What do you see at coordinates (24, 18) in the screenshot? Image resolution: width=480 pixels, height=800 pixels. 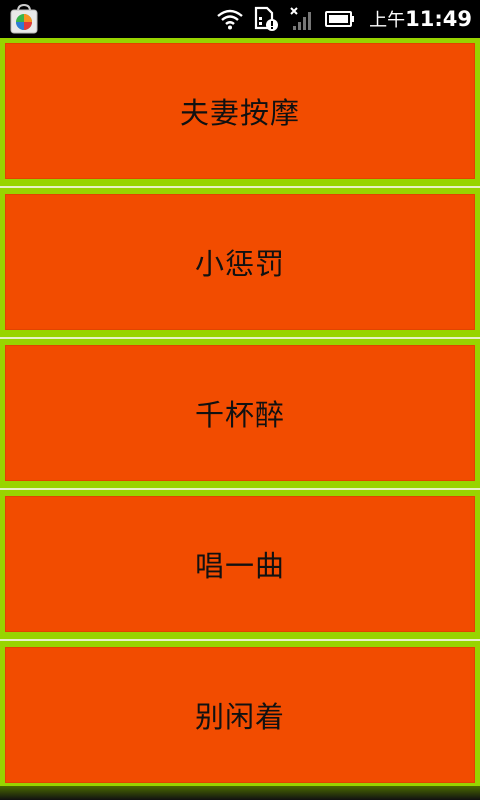 I see `app-store-icon` at bounding box center [24, 18].